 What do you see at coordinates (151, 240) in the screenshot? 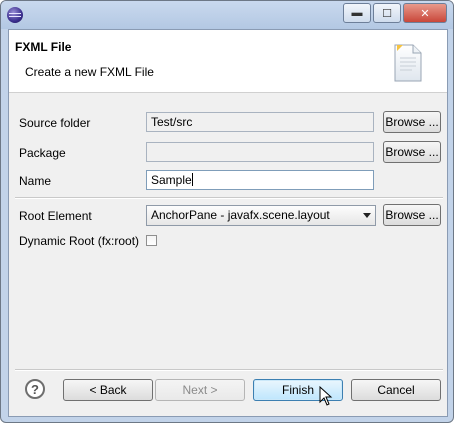
I see `dynamic-root-checkbox` at bounding box center [151, 240].